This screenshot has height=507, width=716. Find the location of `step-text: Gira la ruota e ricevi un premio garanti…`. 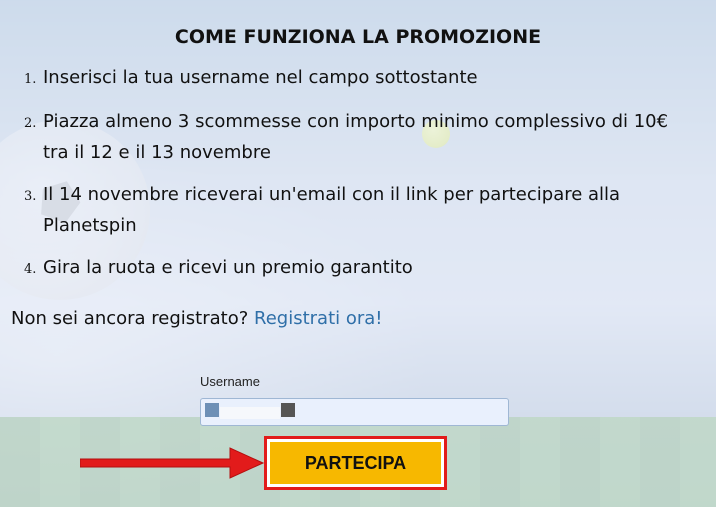

step-text: Gira la ruota e ricevi un premio garanti… is located at coordinates (228, 267).